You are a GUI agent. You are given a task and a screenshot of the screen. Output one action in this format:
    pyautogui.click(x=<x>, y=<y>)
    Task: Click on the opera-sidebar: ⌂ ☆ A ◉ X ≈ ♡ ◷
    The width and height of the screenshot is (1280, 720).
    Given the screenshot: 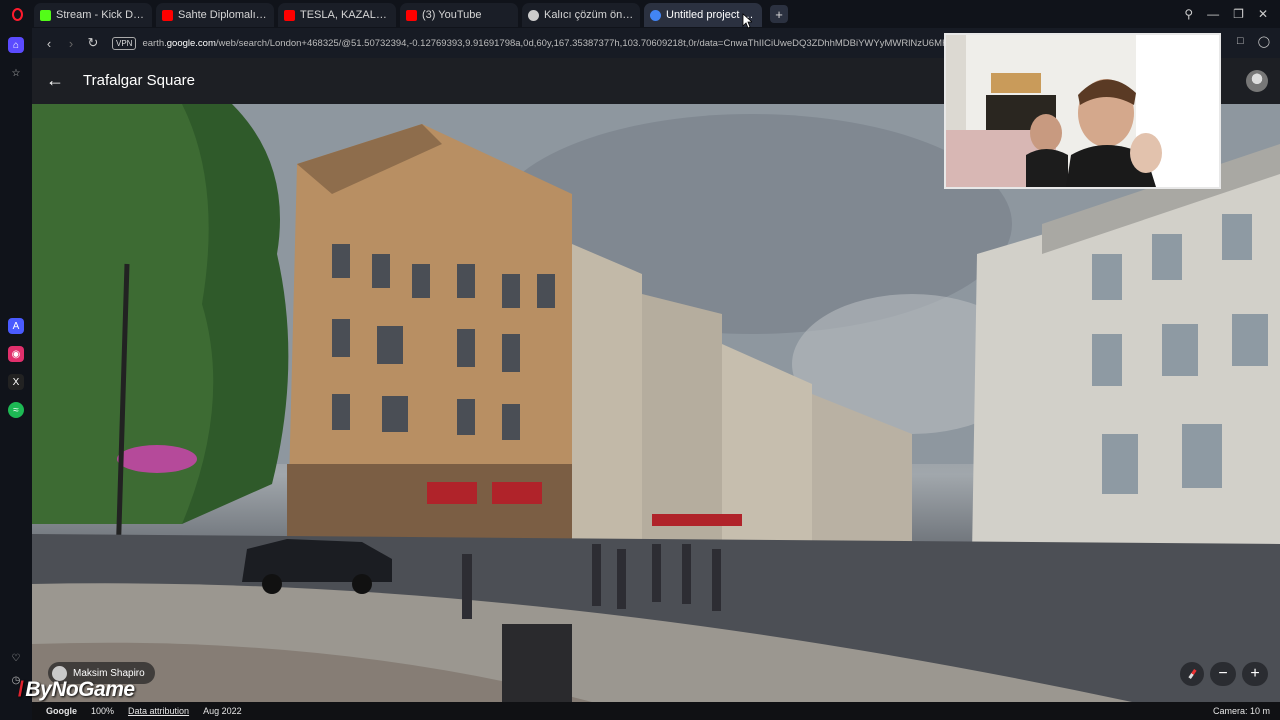 What is the action you would take?
    pyautogui.click(x=16, y=374)
    